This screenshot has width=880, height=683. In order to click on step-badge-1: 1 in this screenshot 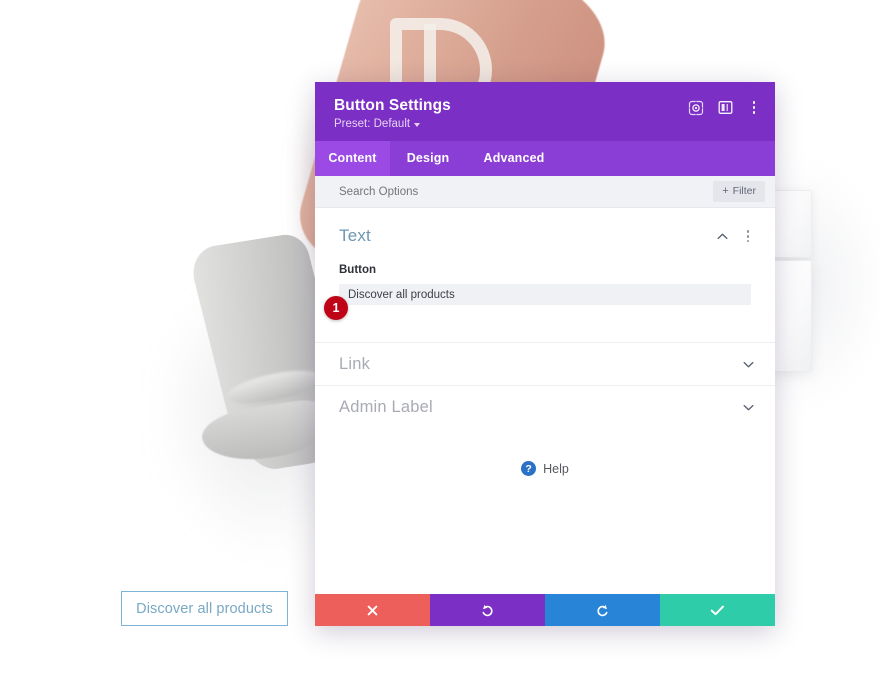, I will do `click(336, 308)`.